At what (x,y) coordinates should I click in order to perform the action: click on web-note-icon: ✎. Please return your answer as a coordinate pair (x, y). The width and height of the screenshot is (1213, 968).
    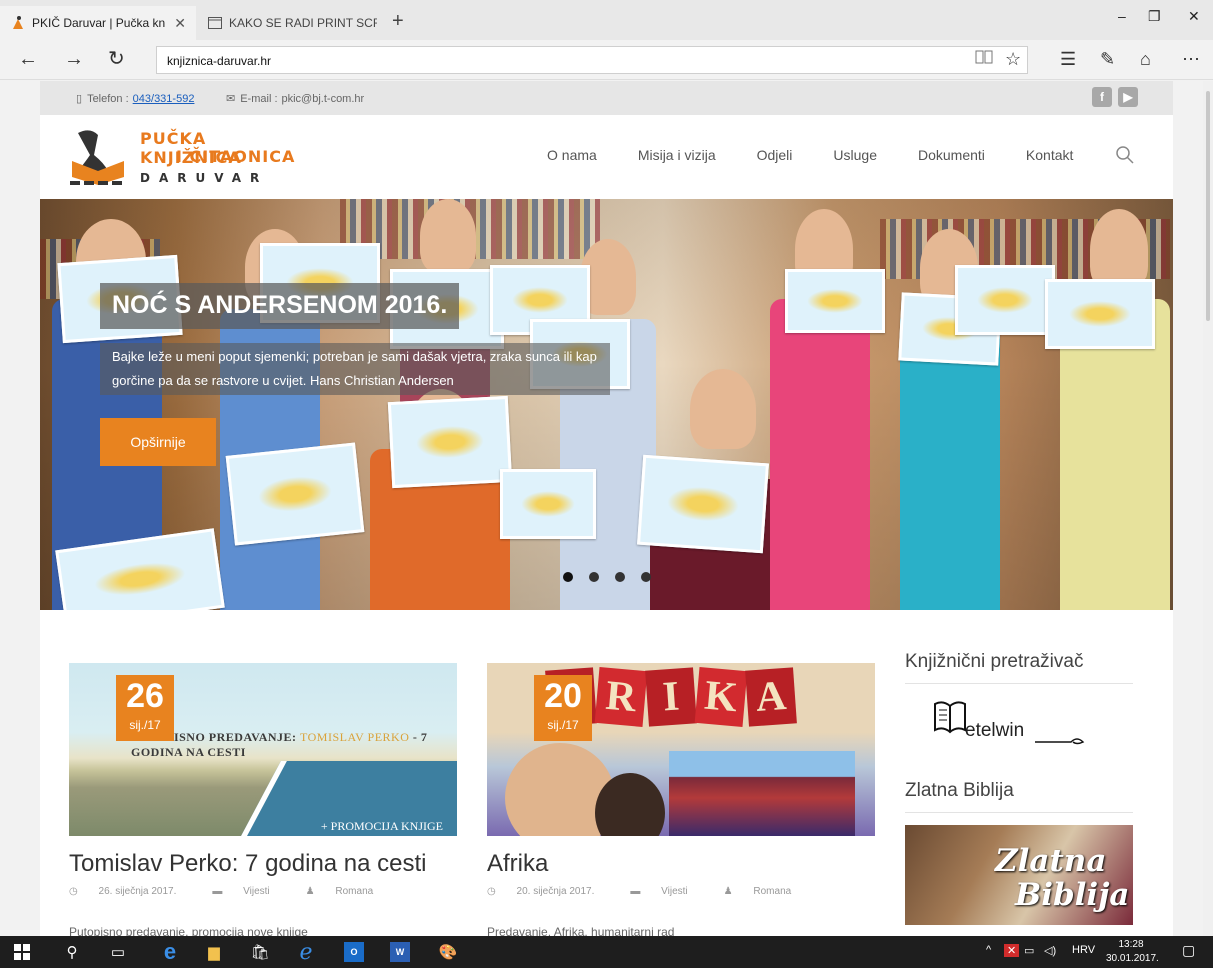
    Looking at the image, I should click on (1107, 59).